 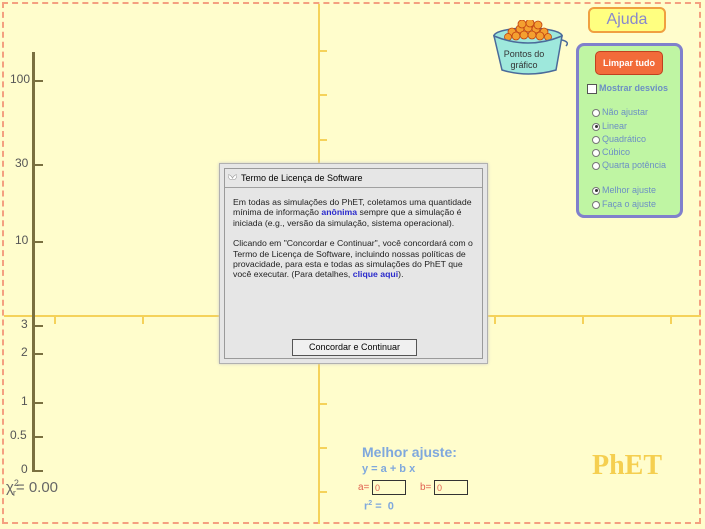 What do you see at coordinates (629, 63) in the screenshot?
I see `reset-all-button: Limpar tudo` at bounding box center [629, 63].